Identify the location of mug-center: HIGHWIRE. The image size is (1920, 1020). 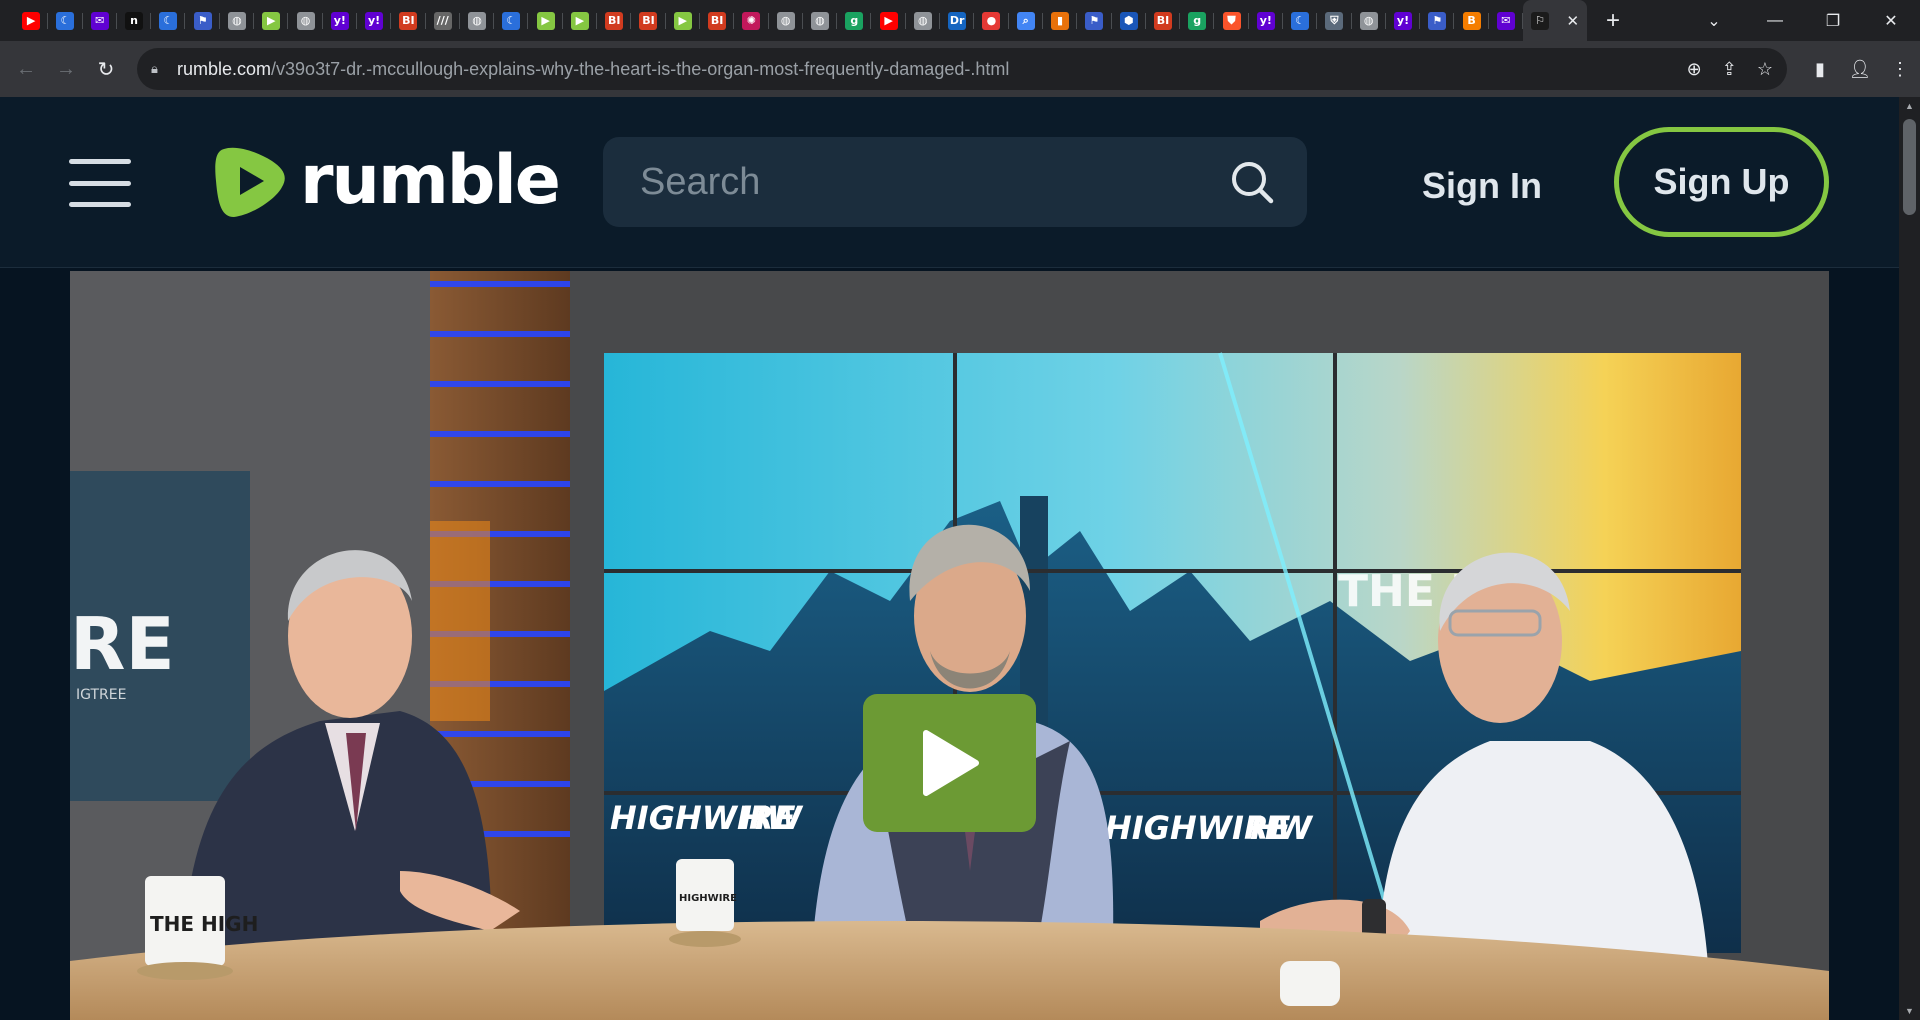
(705, 903).